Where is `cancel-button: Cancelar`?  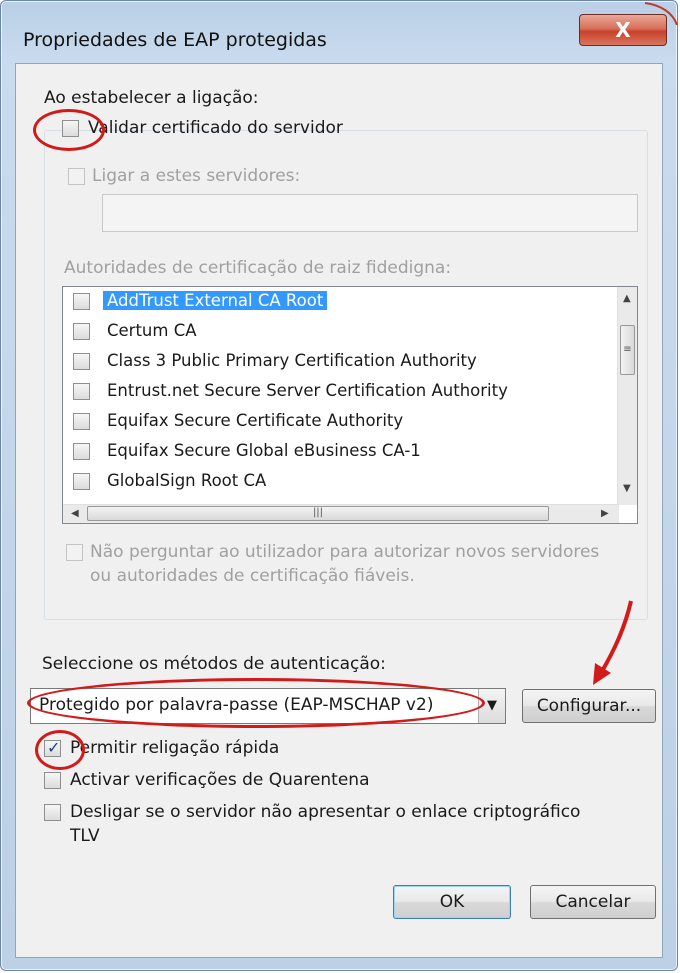 cancel-button: Cancelar is located at coordinates (593, 902).